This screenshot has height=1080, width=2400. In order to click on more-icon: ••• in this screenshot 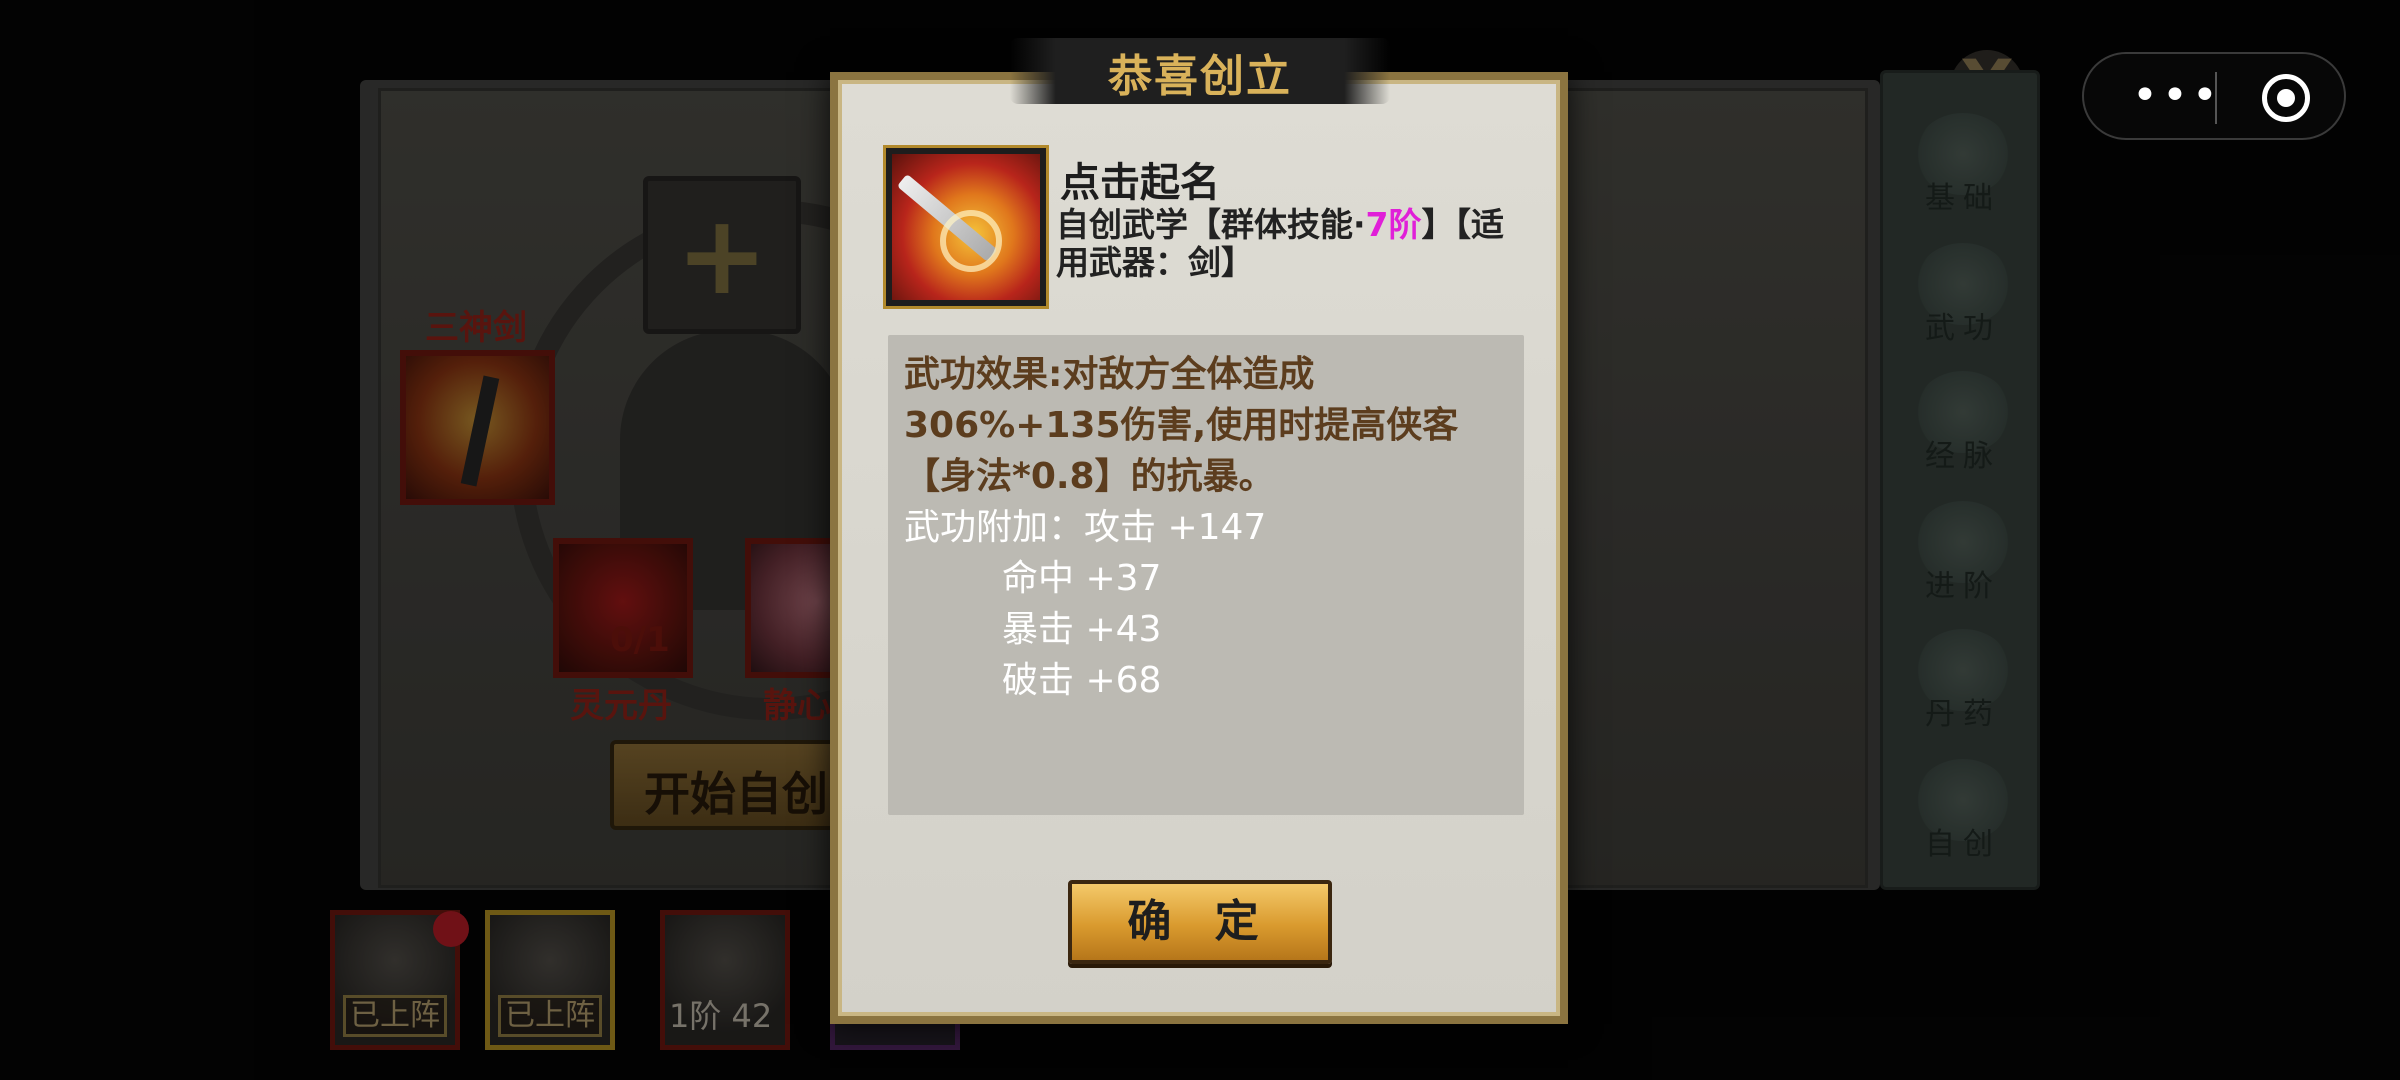, I will do `click(2177, 96)`.